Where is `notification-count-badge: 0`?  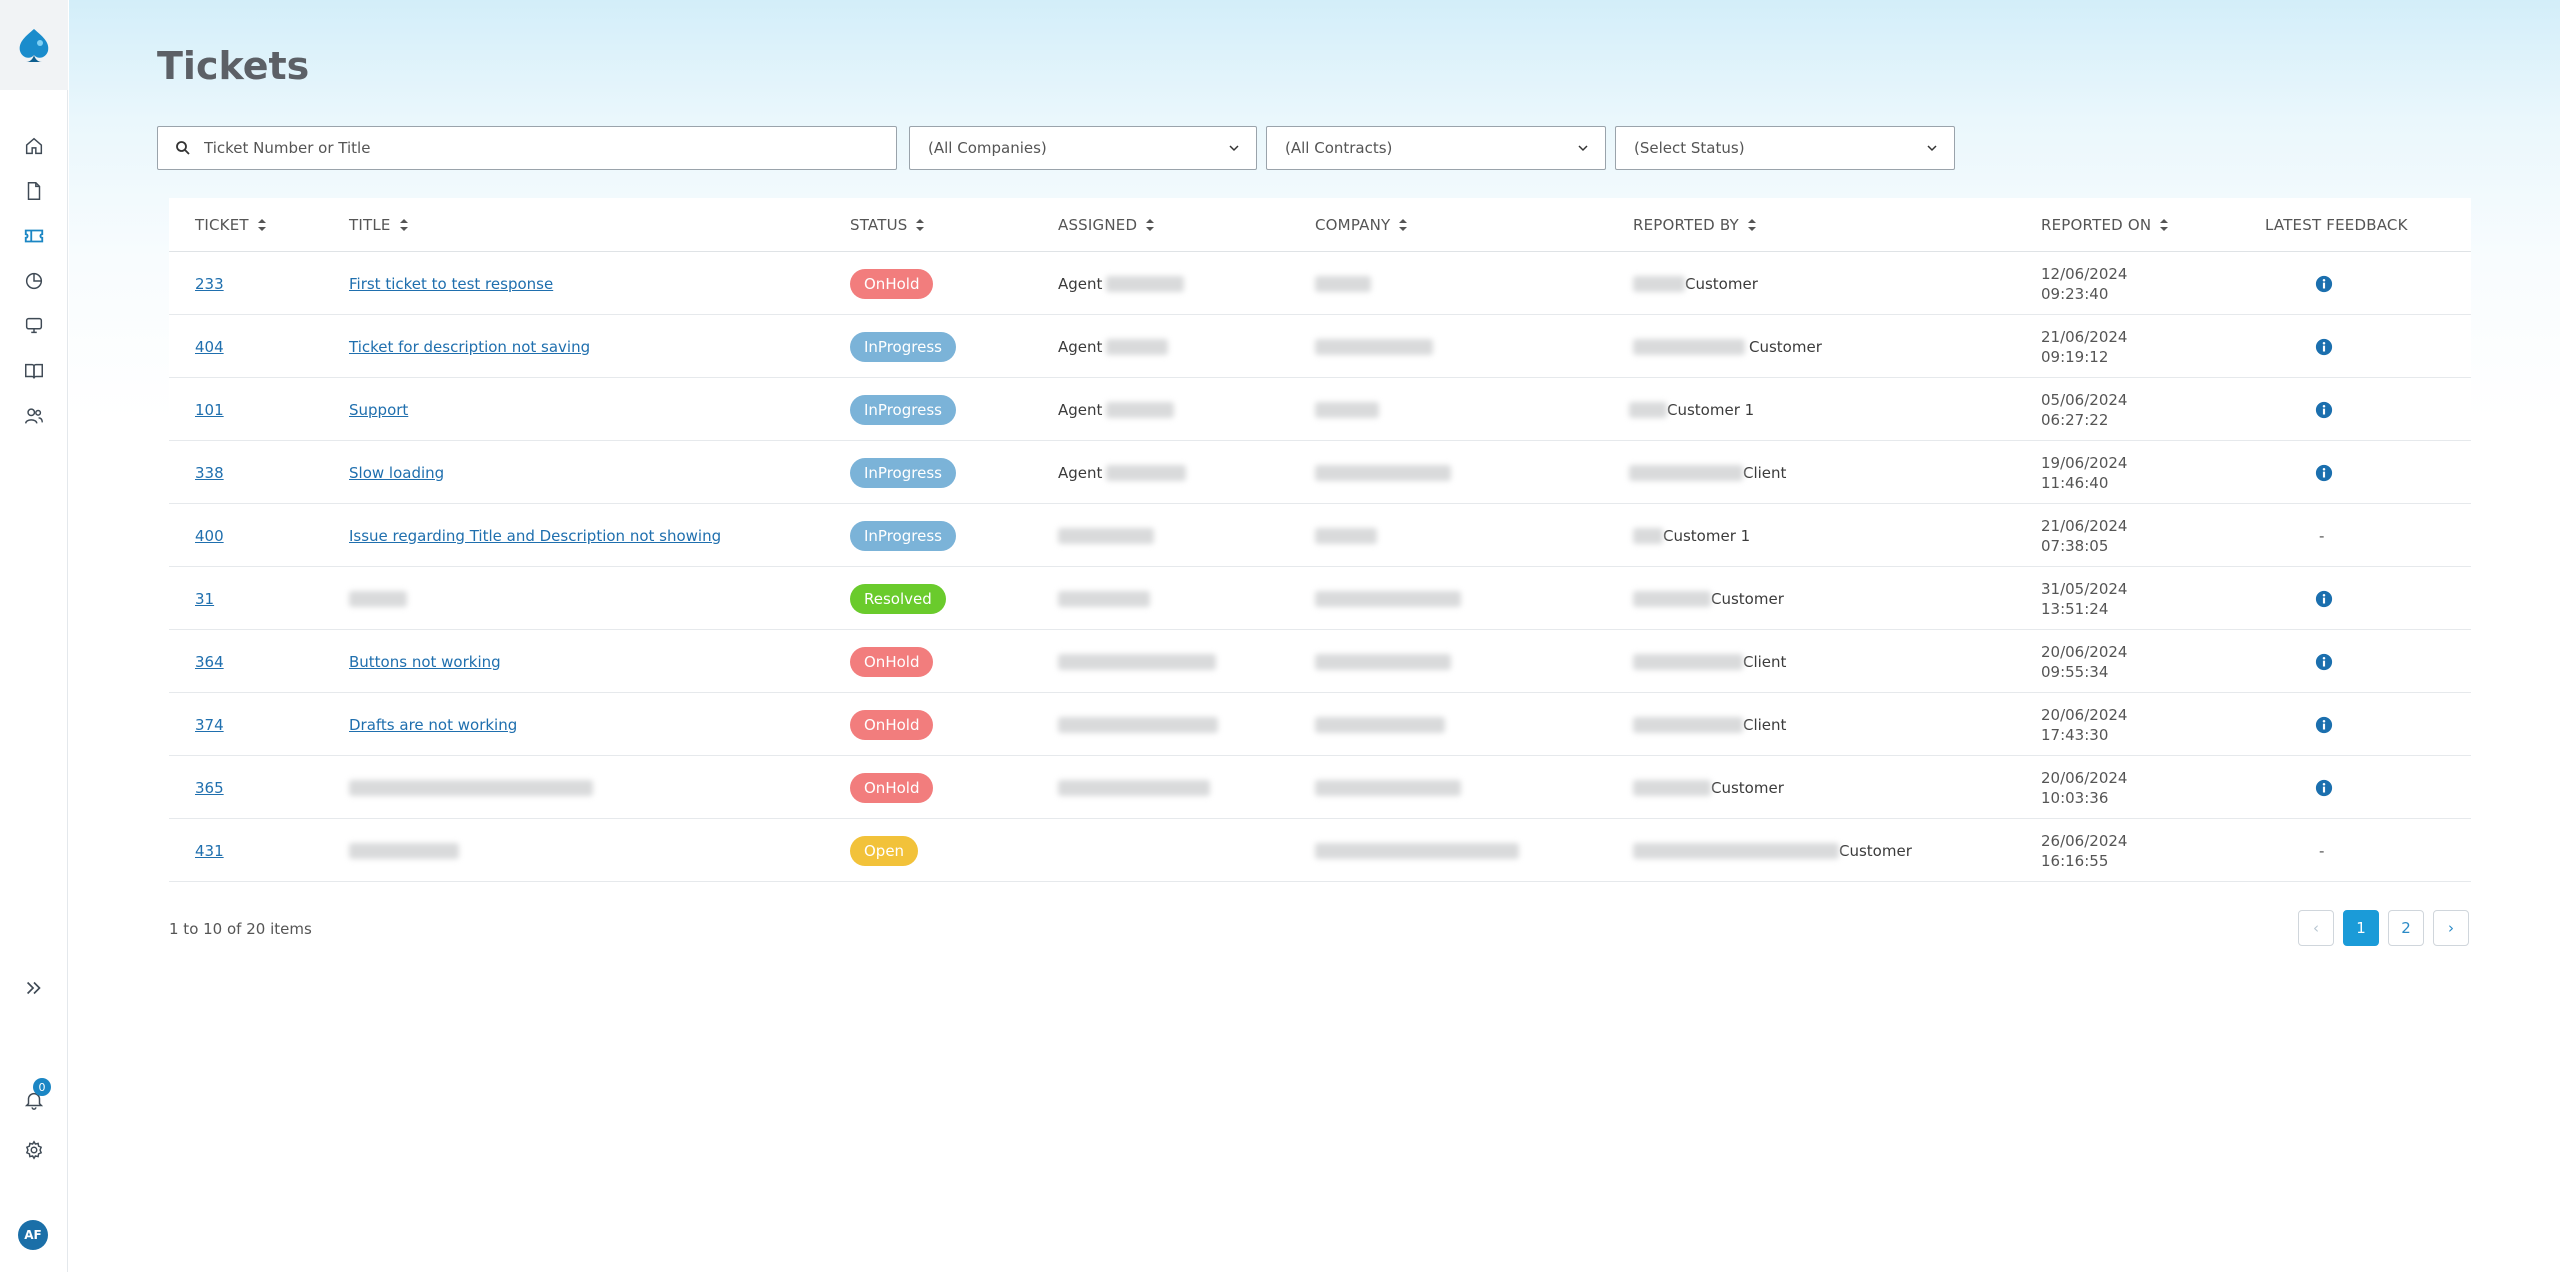 notification-count-badge: 0 is located at coordinates (42, 1087).